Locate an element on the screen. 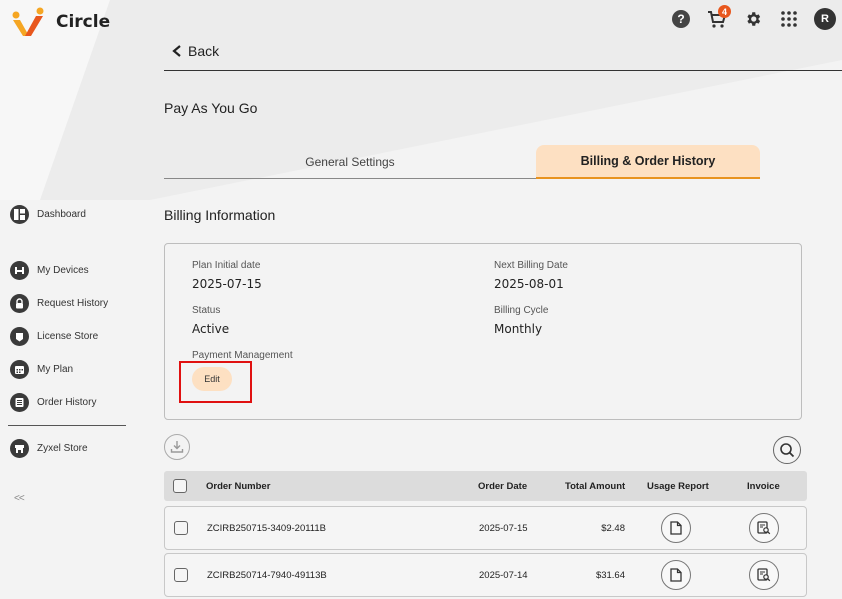 This screenshot has height=599, width=842. select-all-checkbox is located at coordinates (180, 486).